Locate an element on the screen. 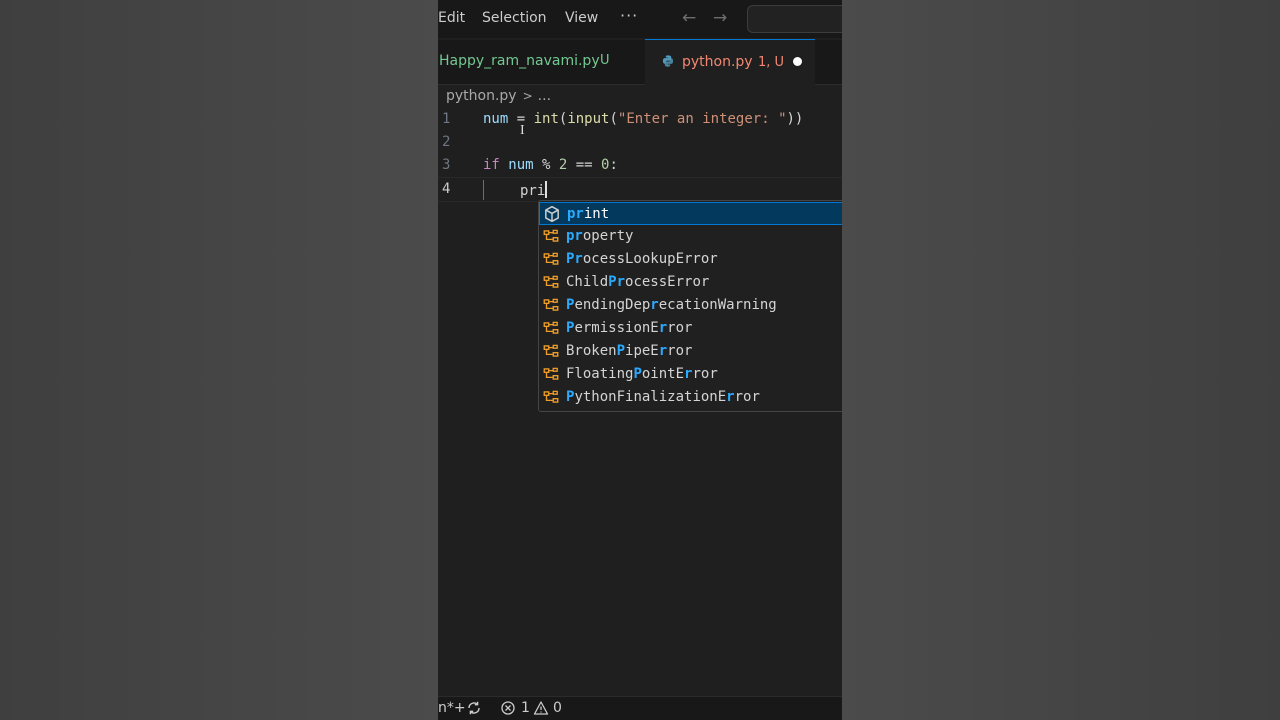  menu-selection: Selection is located at coordinates (514, 18).